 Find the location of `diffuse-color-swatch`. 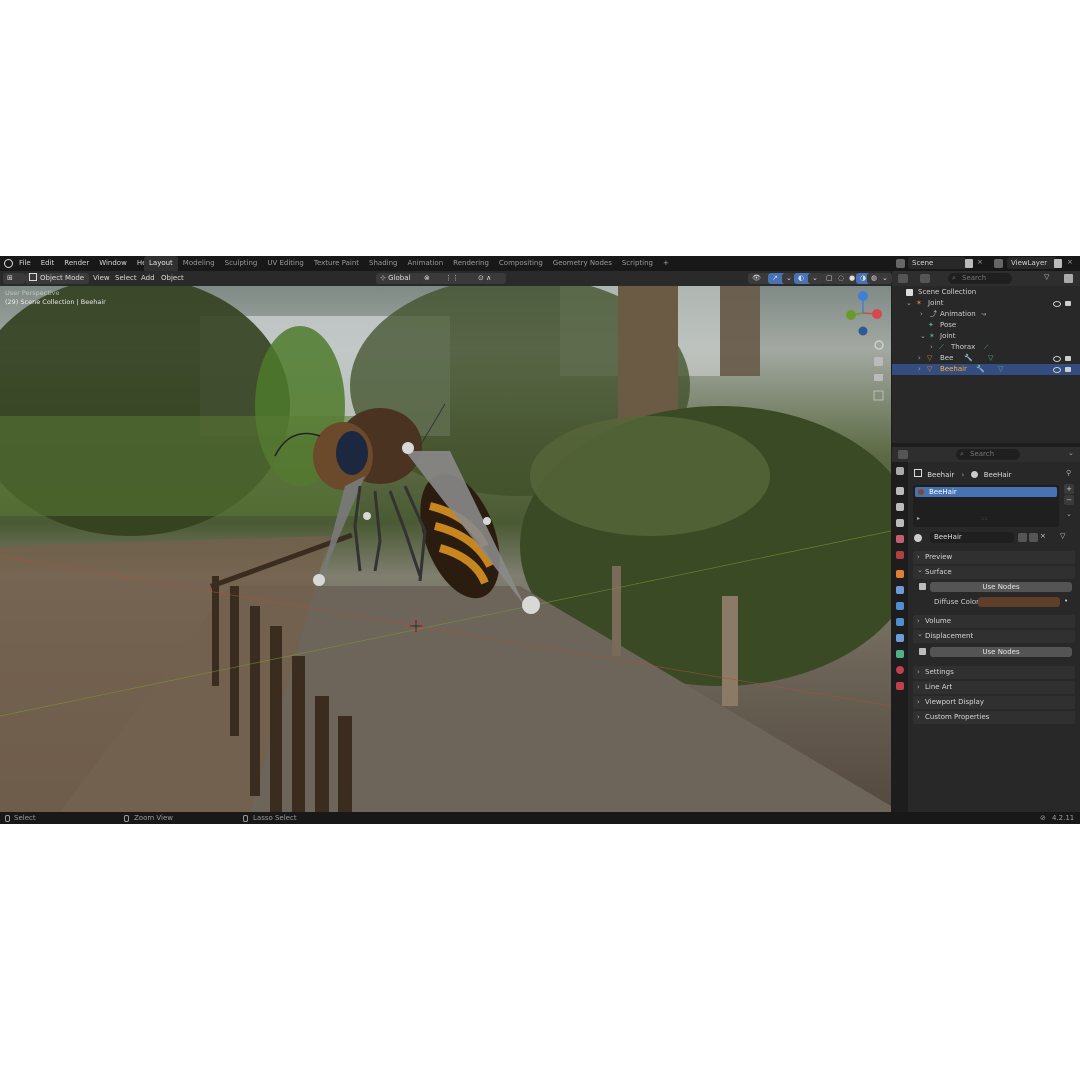

diffuse-color-swatch is located at coordinates (1019, 602).